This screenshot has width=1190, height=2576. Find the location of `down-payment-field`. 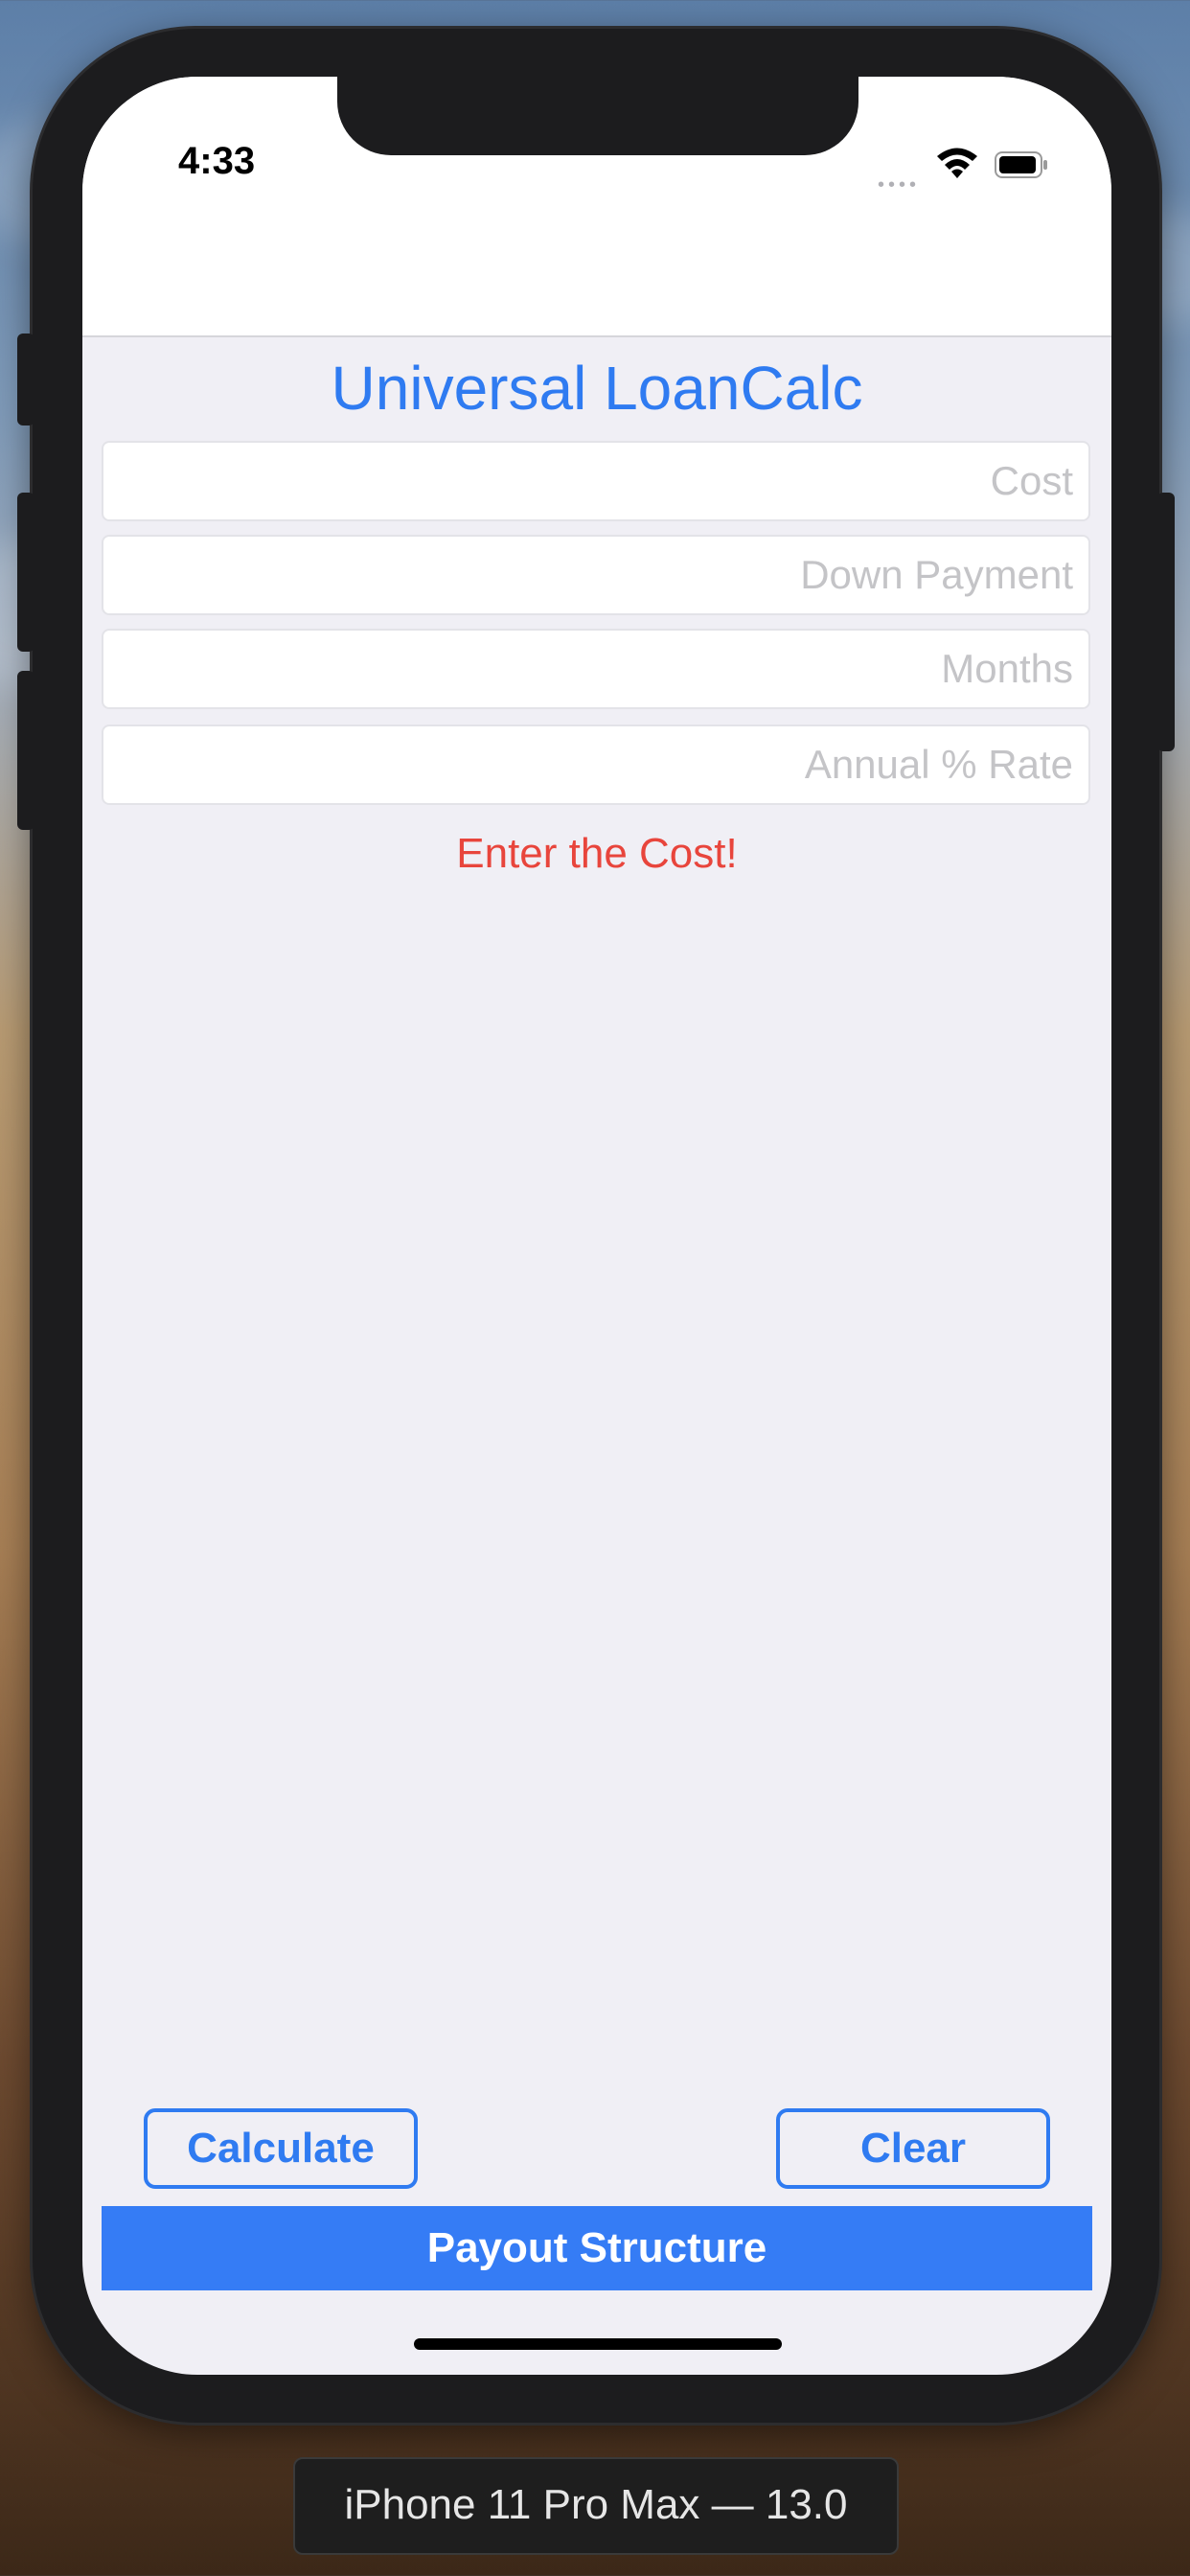

down-payment-field is located at coordinates (596, 575).